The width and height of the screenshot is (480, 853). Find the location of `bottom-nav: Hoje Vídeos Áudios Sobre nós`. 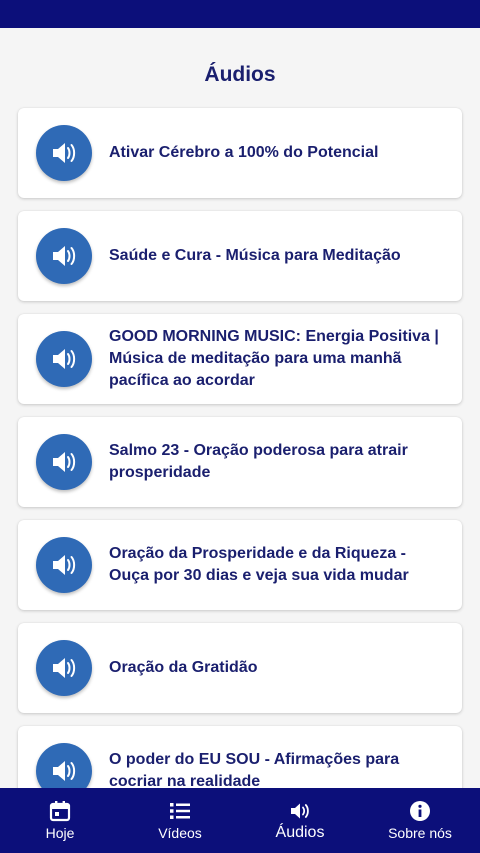

bottom-nav: Hoje Vídeos Áudios Sobre nós is located at coordinates (240, 820).